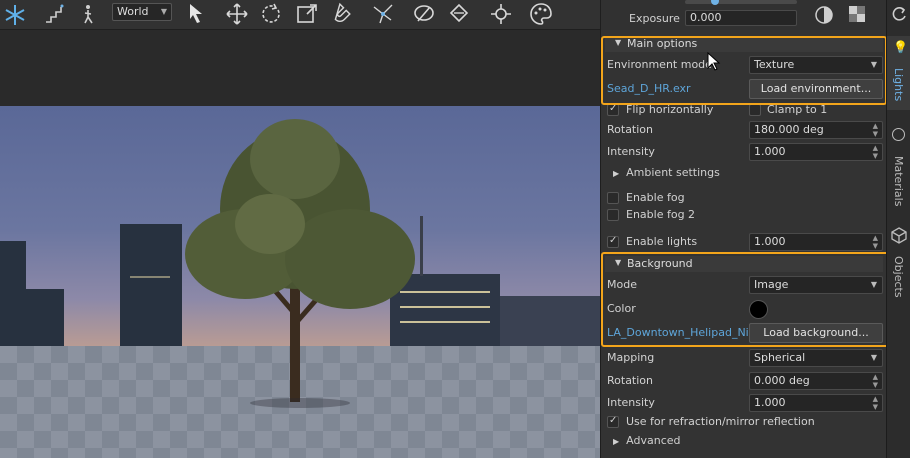 This screenshot has width=910, height=458. What do you see at coordinates (616, 441) in the screenshot?
I see `expand-triangle-icon: ▶` at bounding box center [616, 441].